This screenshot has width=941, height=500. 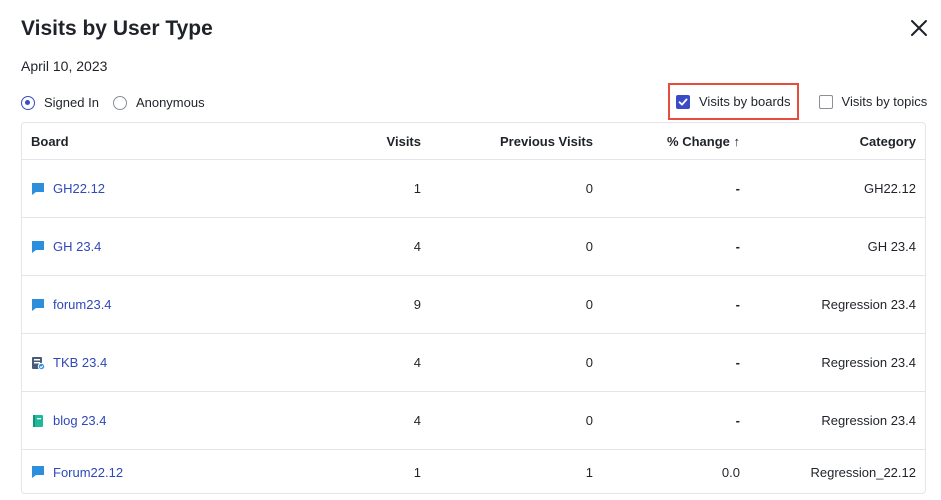 I want to click on board-link: GH 23.4, so click(x=77, y=246).